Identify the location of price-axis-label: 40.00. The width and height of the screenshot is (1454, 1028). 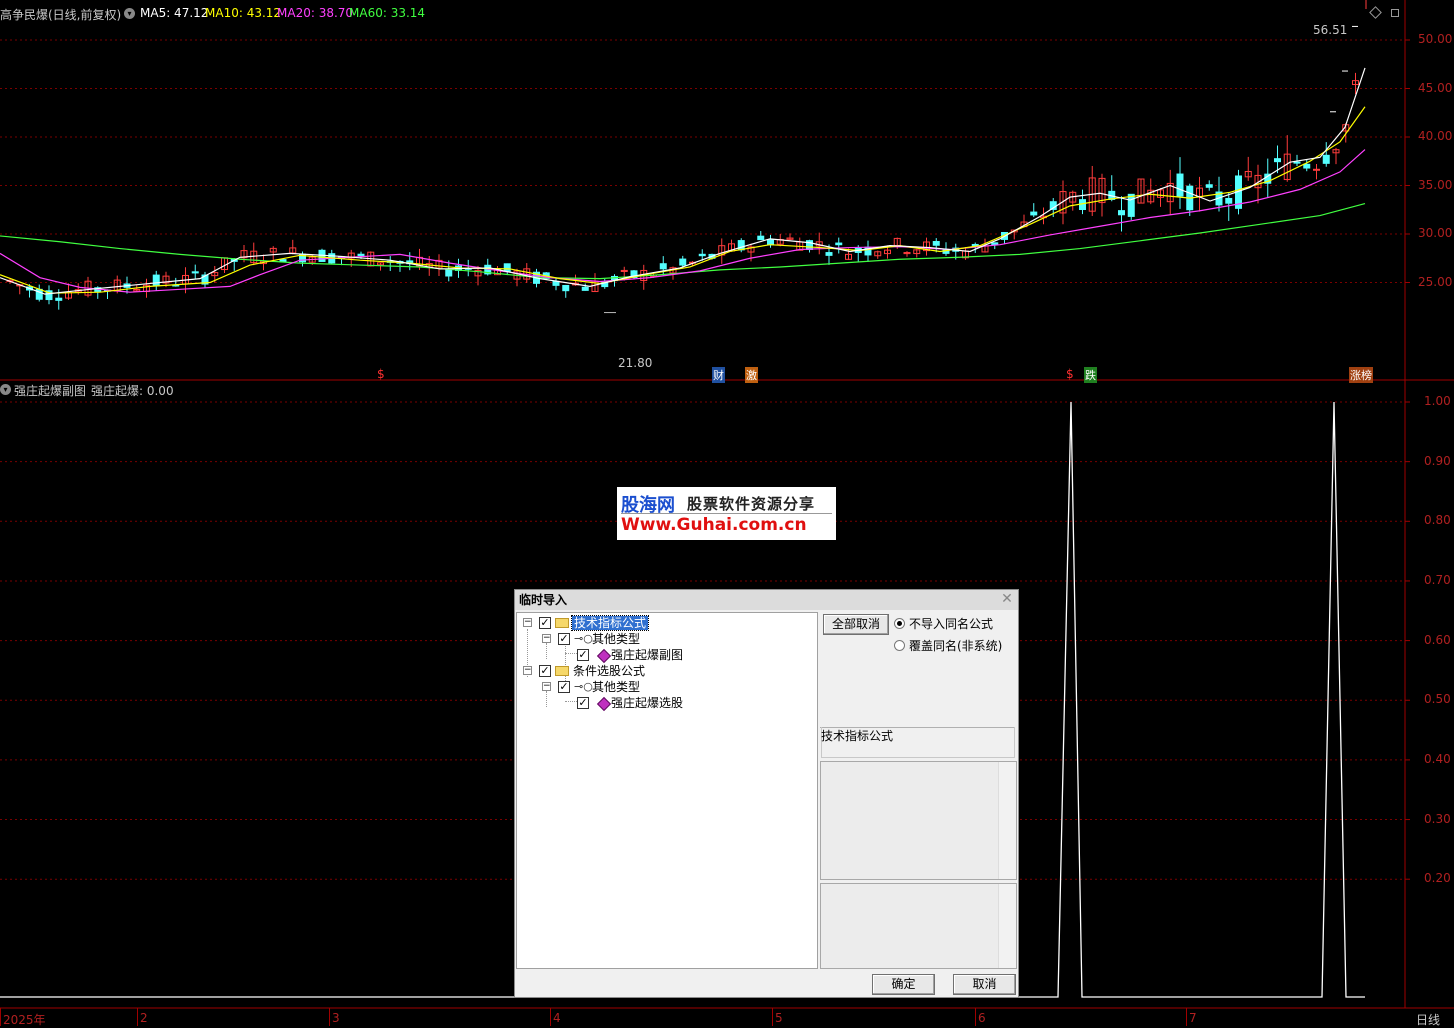
(1435, 136).